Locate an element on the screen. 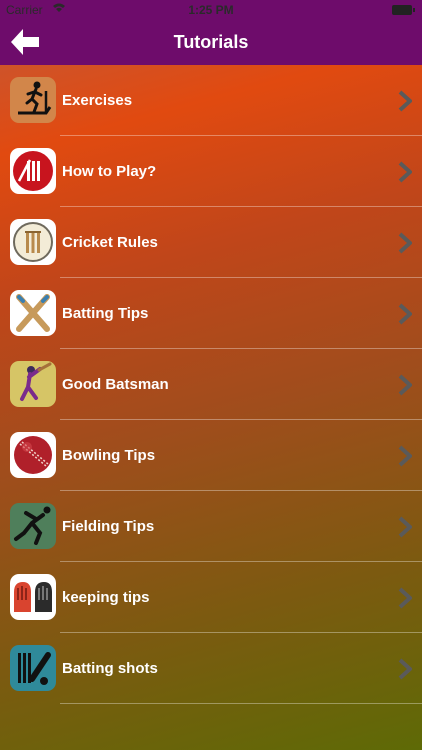 Image resolution: width=422 pixels, height=750 pixels. list-item-keeping-tips: keeping tips is located at coordinates (211, 597).